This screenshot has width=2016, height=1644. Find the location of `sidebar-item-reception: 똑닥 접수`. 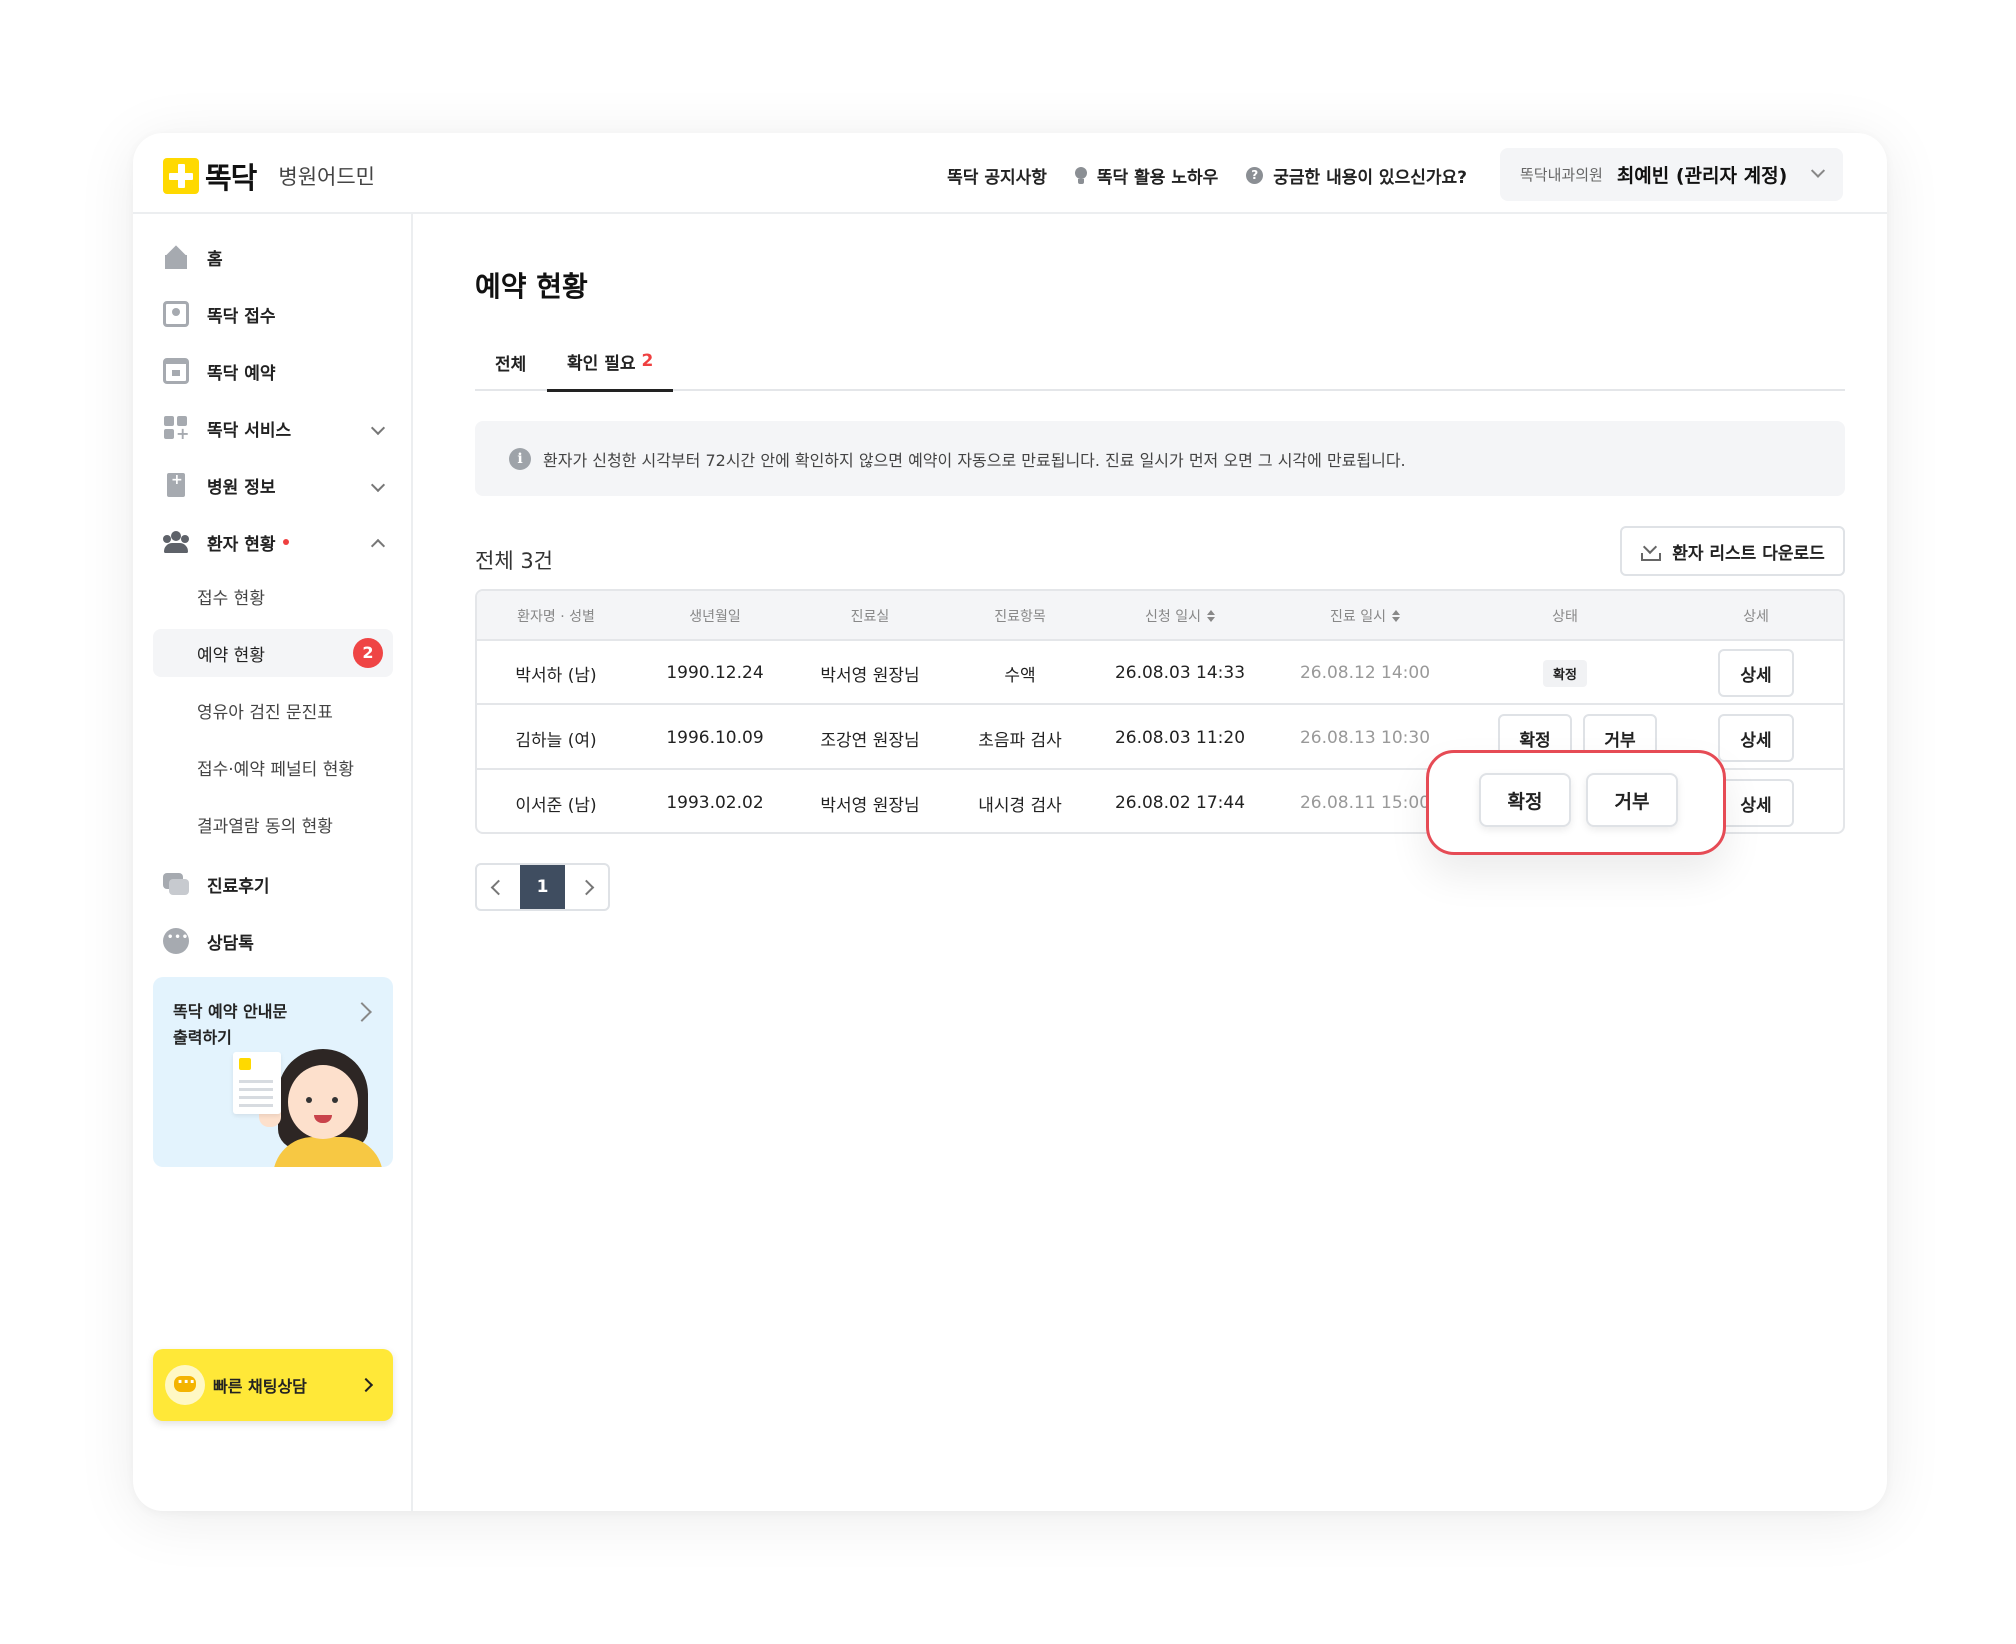

sidebar-item-reception: 똑닥 접수 is located at coordinates (278, 314).